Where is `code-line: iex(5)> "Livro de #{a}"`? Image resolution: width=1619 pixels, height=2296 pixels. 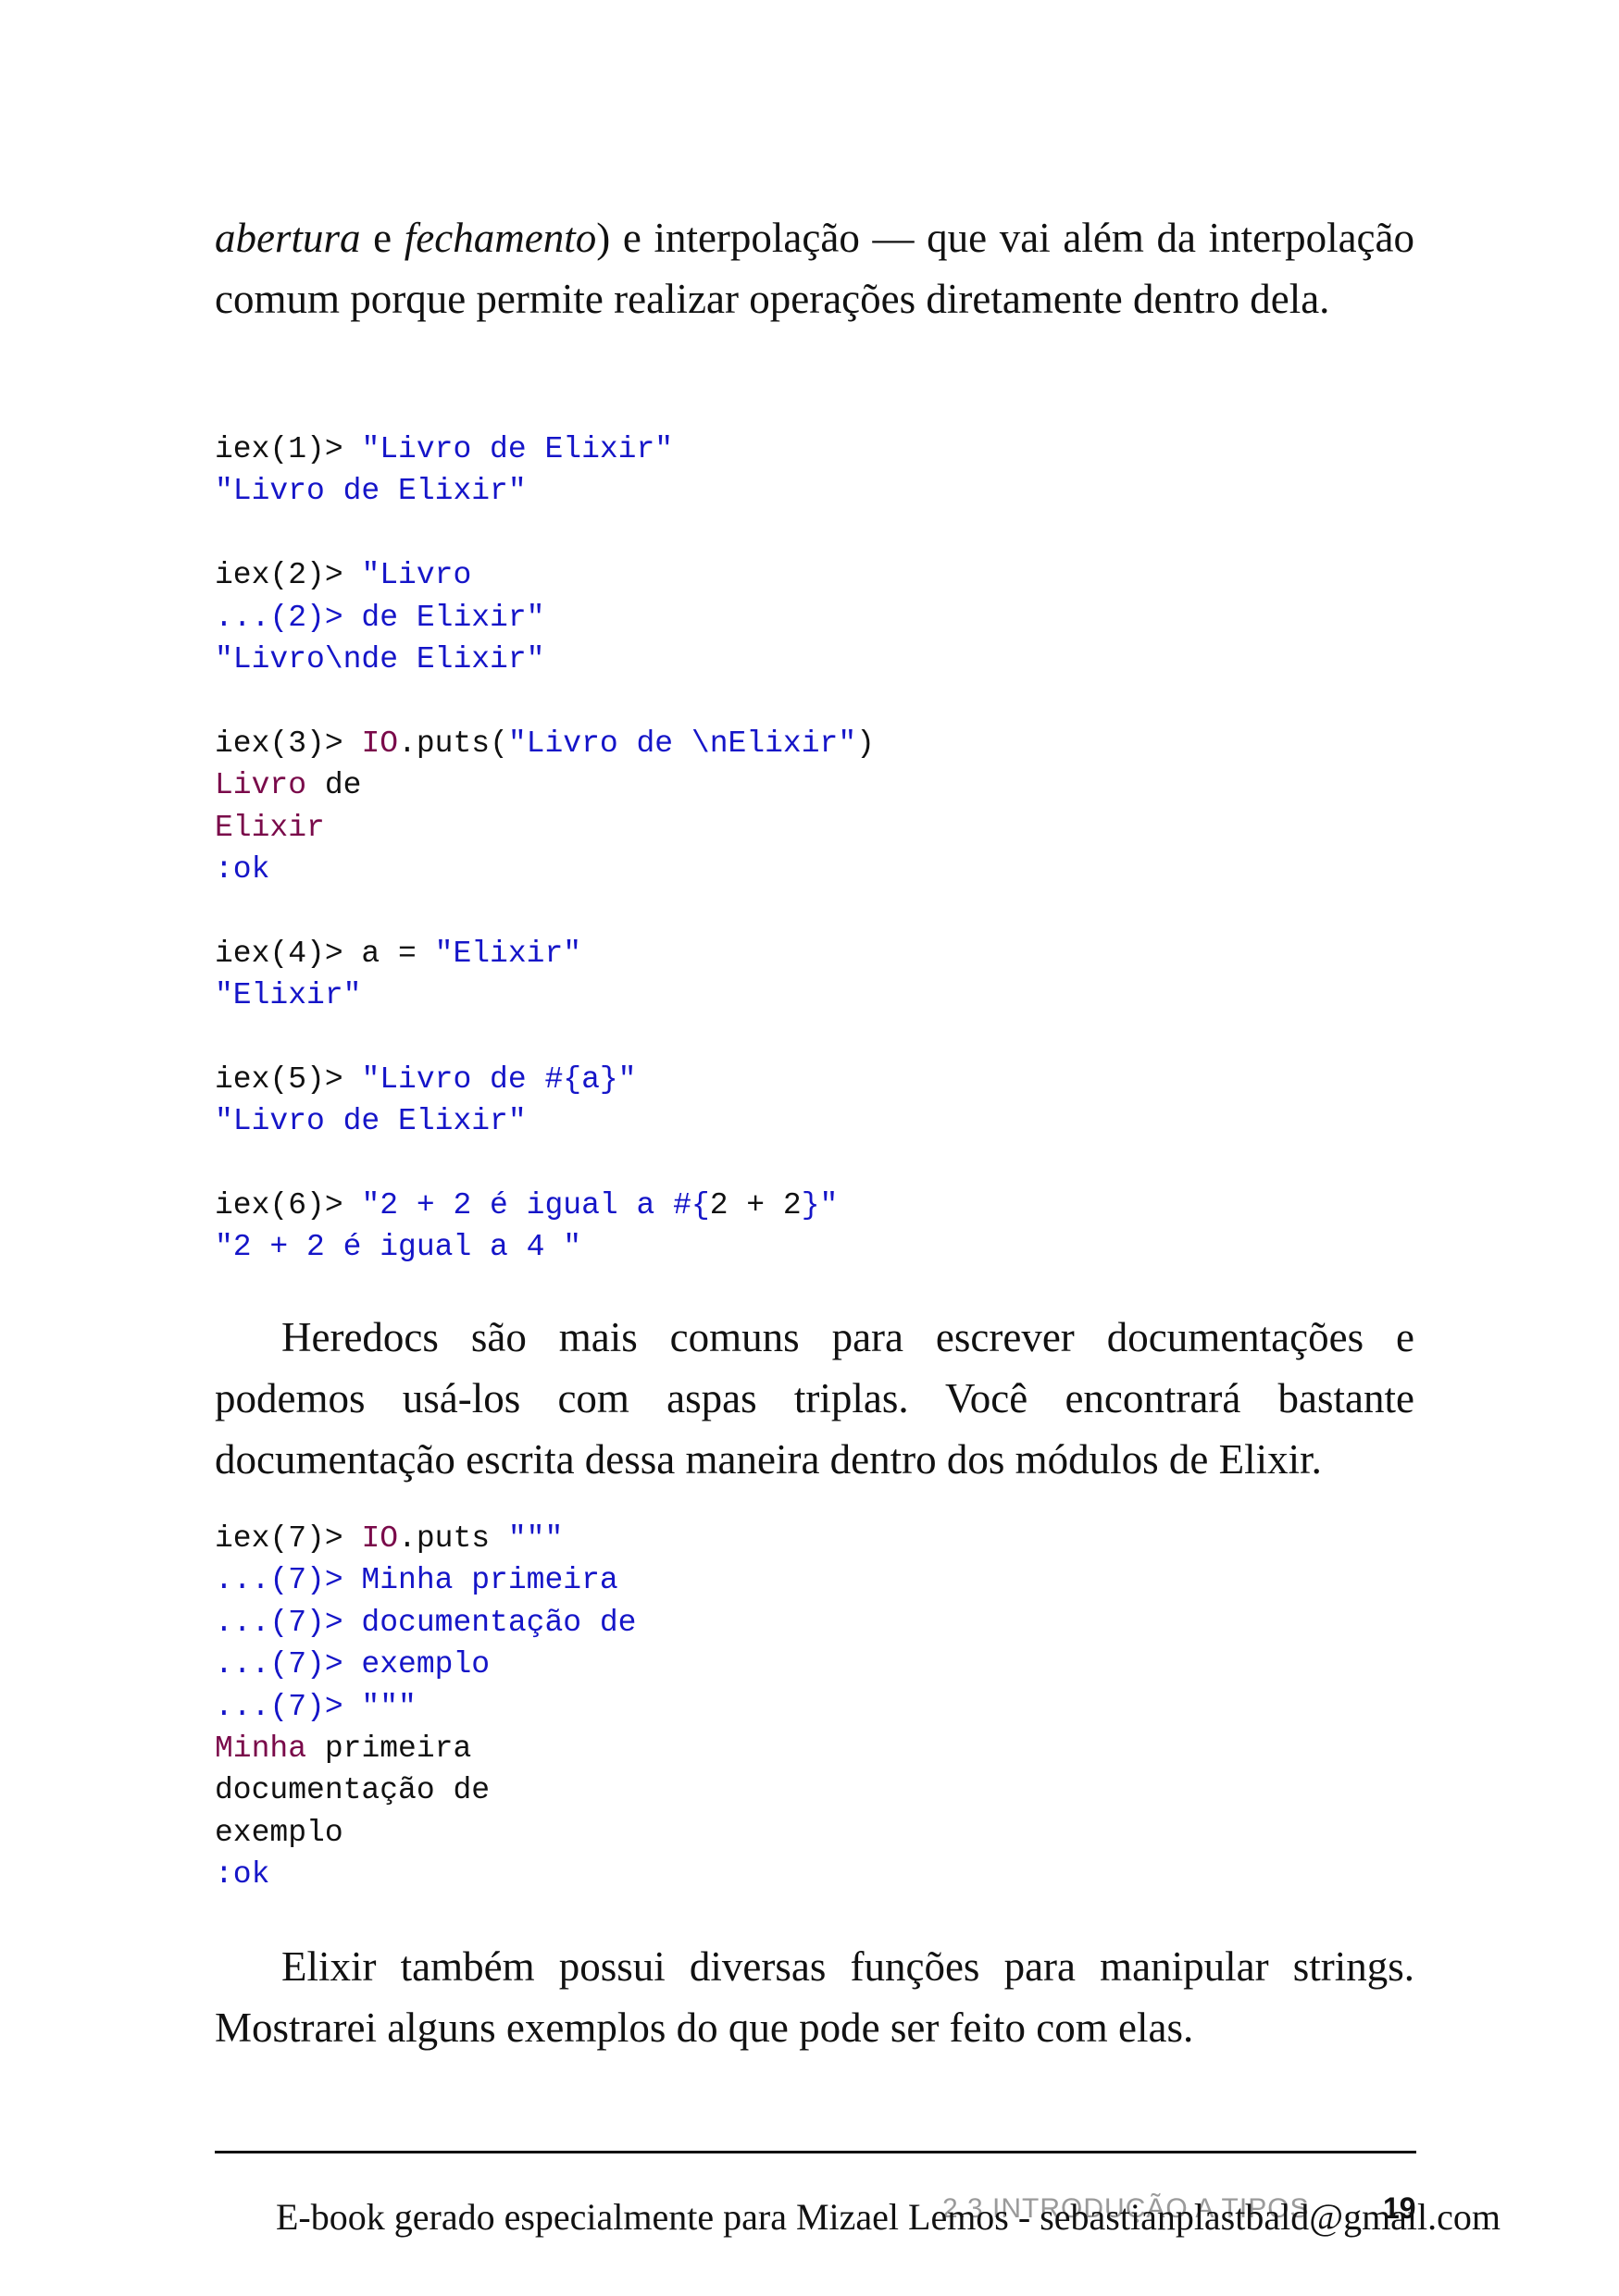
code-line: iex(5)> "Livro de #{a}" is located at coordinates (815, 1080).